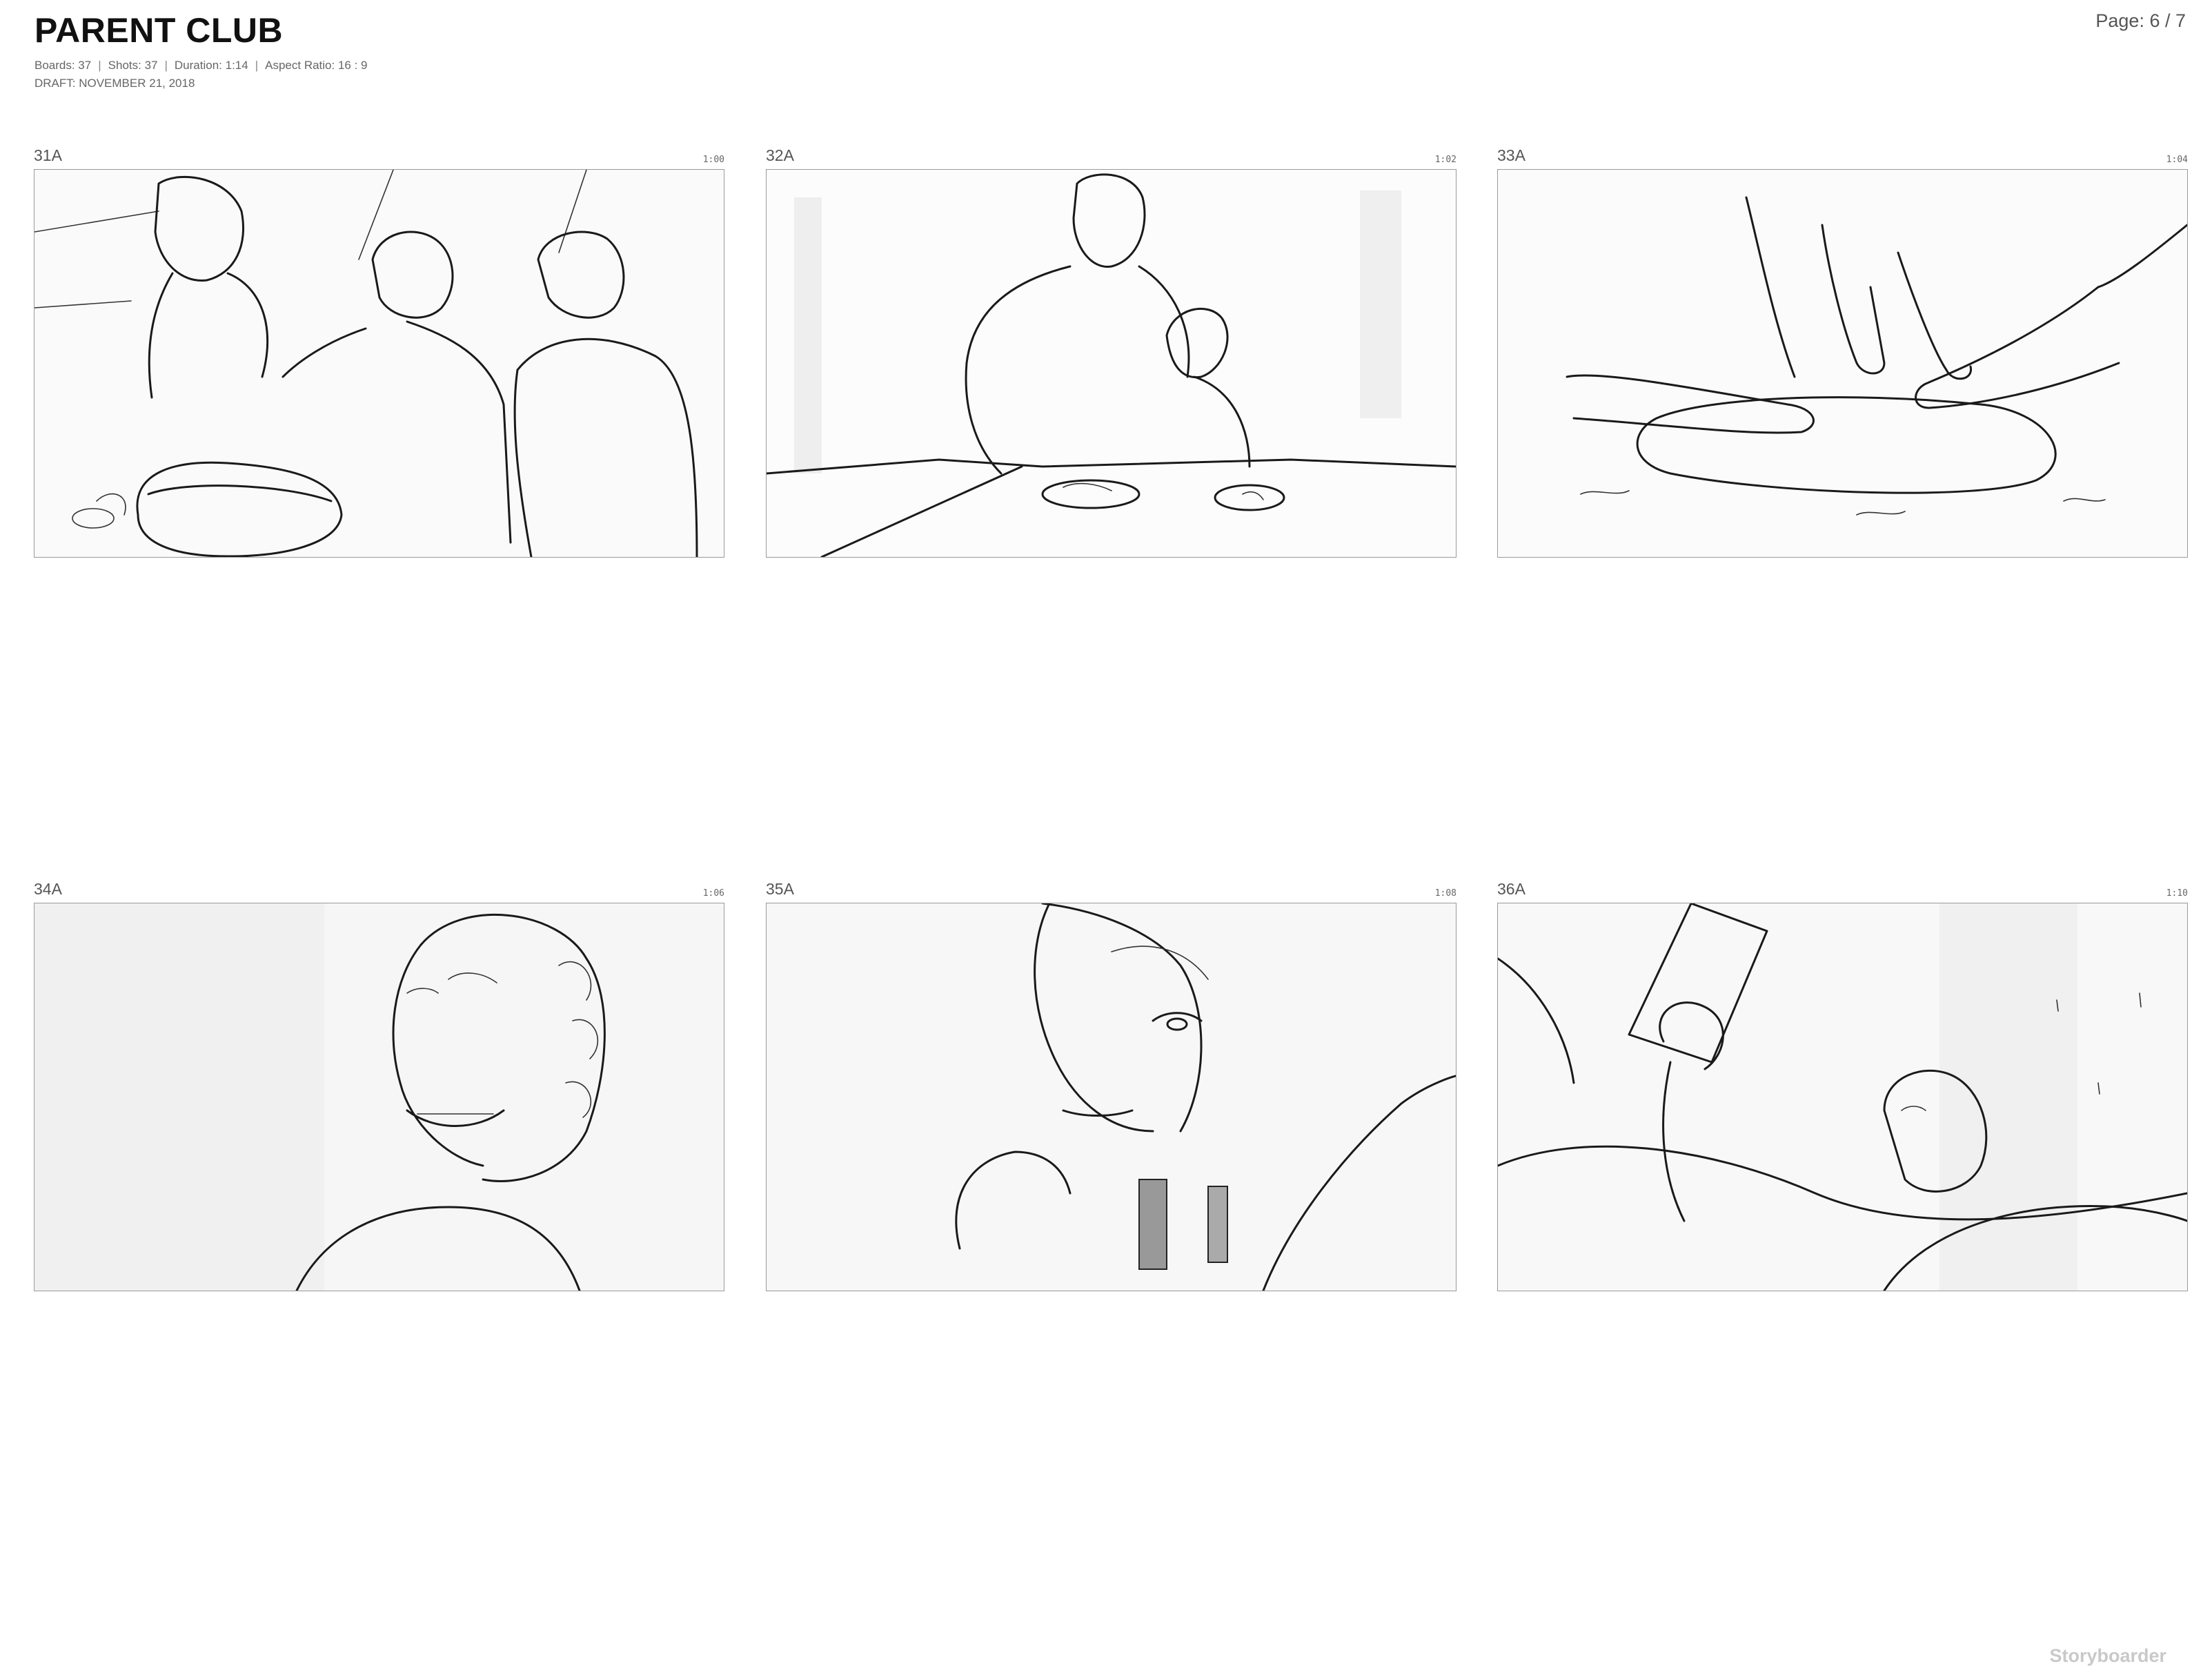  What do you see at coordinates (133, 65) in the screenshot?
I see `meta-shots: Shots: 37` at bounding box center [133, 65].